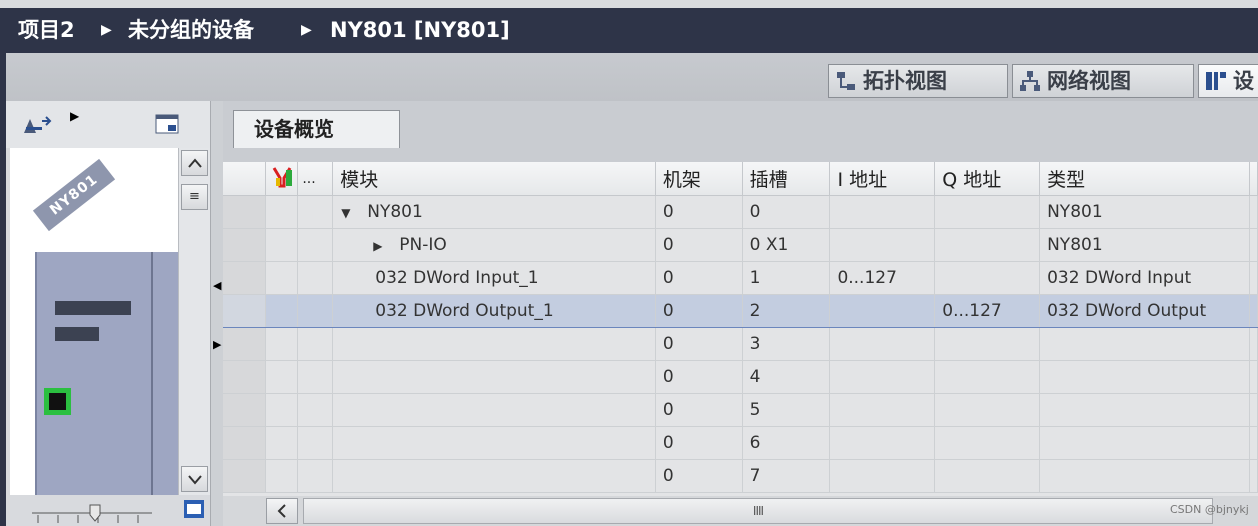 The image size is (1258, 526). Describe the element at coordinates (217, 344) in the screenshot. I see `expand-right-icon: ▶` at that location.